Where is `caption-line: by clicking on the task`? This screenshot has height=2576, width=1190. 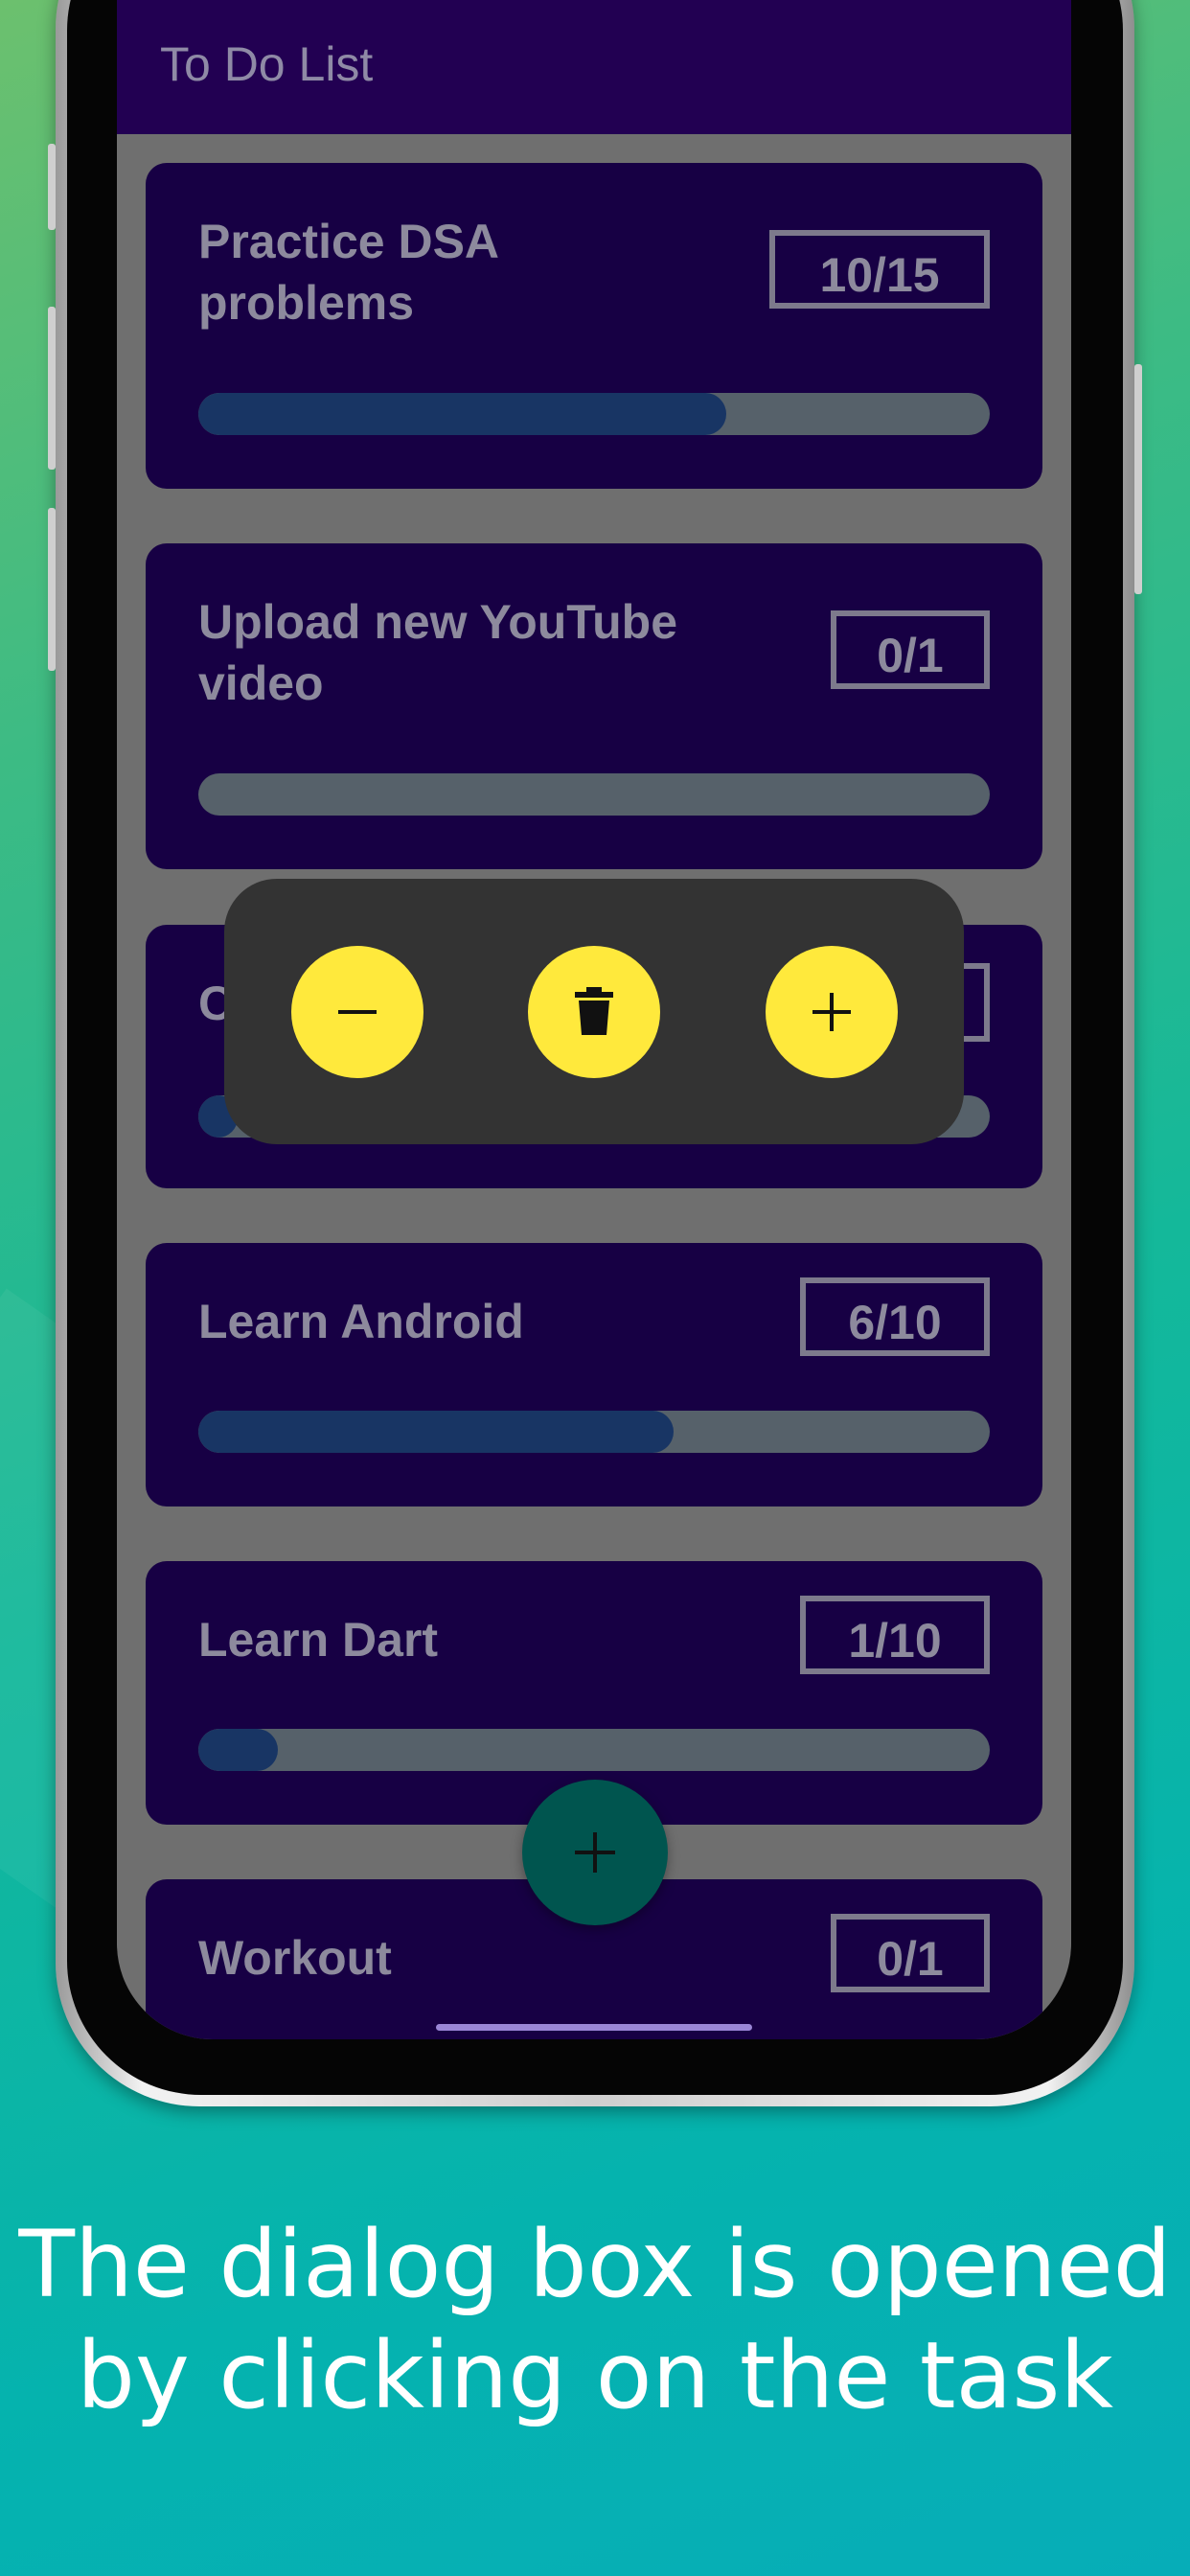
caption-line: by clicking on the task is located at coordinates (595, 2375).